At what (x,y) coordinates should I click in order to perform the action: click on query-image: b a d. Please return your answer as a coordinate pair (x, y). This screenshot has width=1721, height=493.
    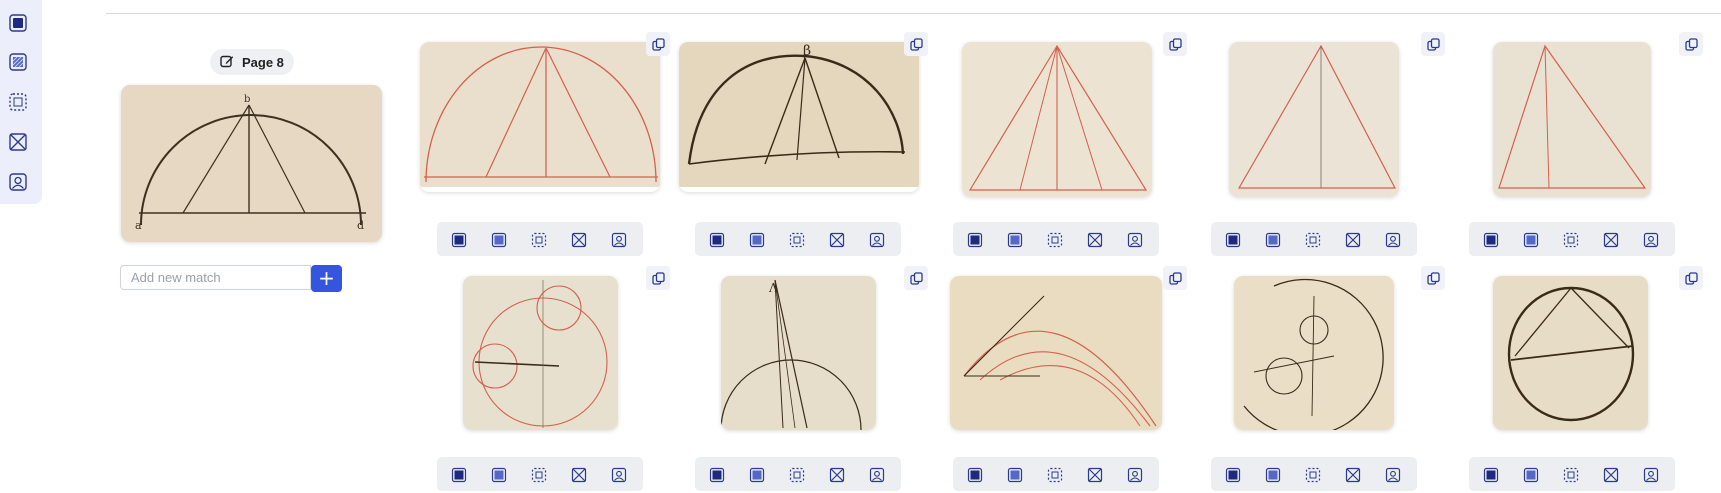
    Looking at the image, I should click on (251, 163).